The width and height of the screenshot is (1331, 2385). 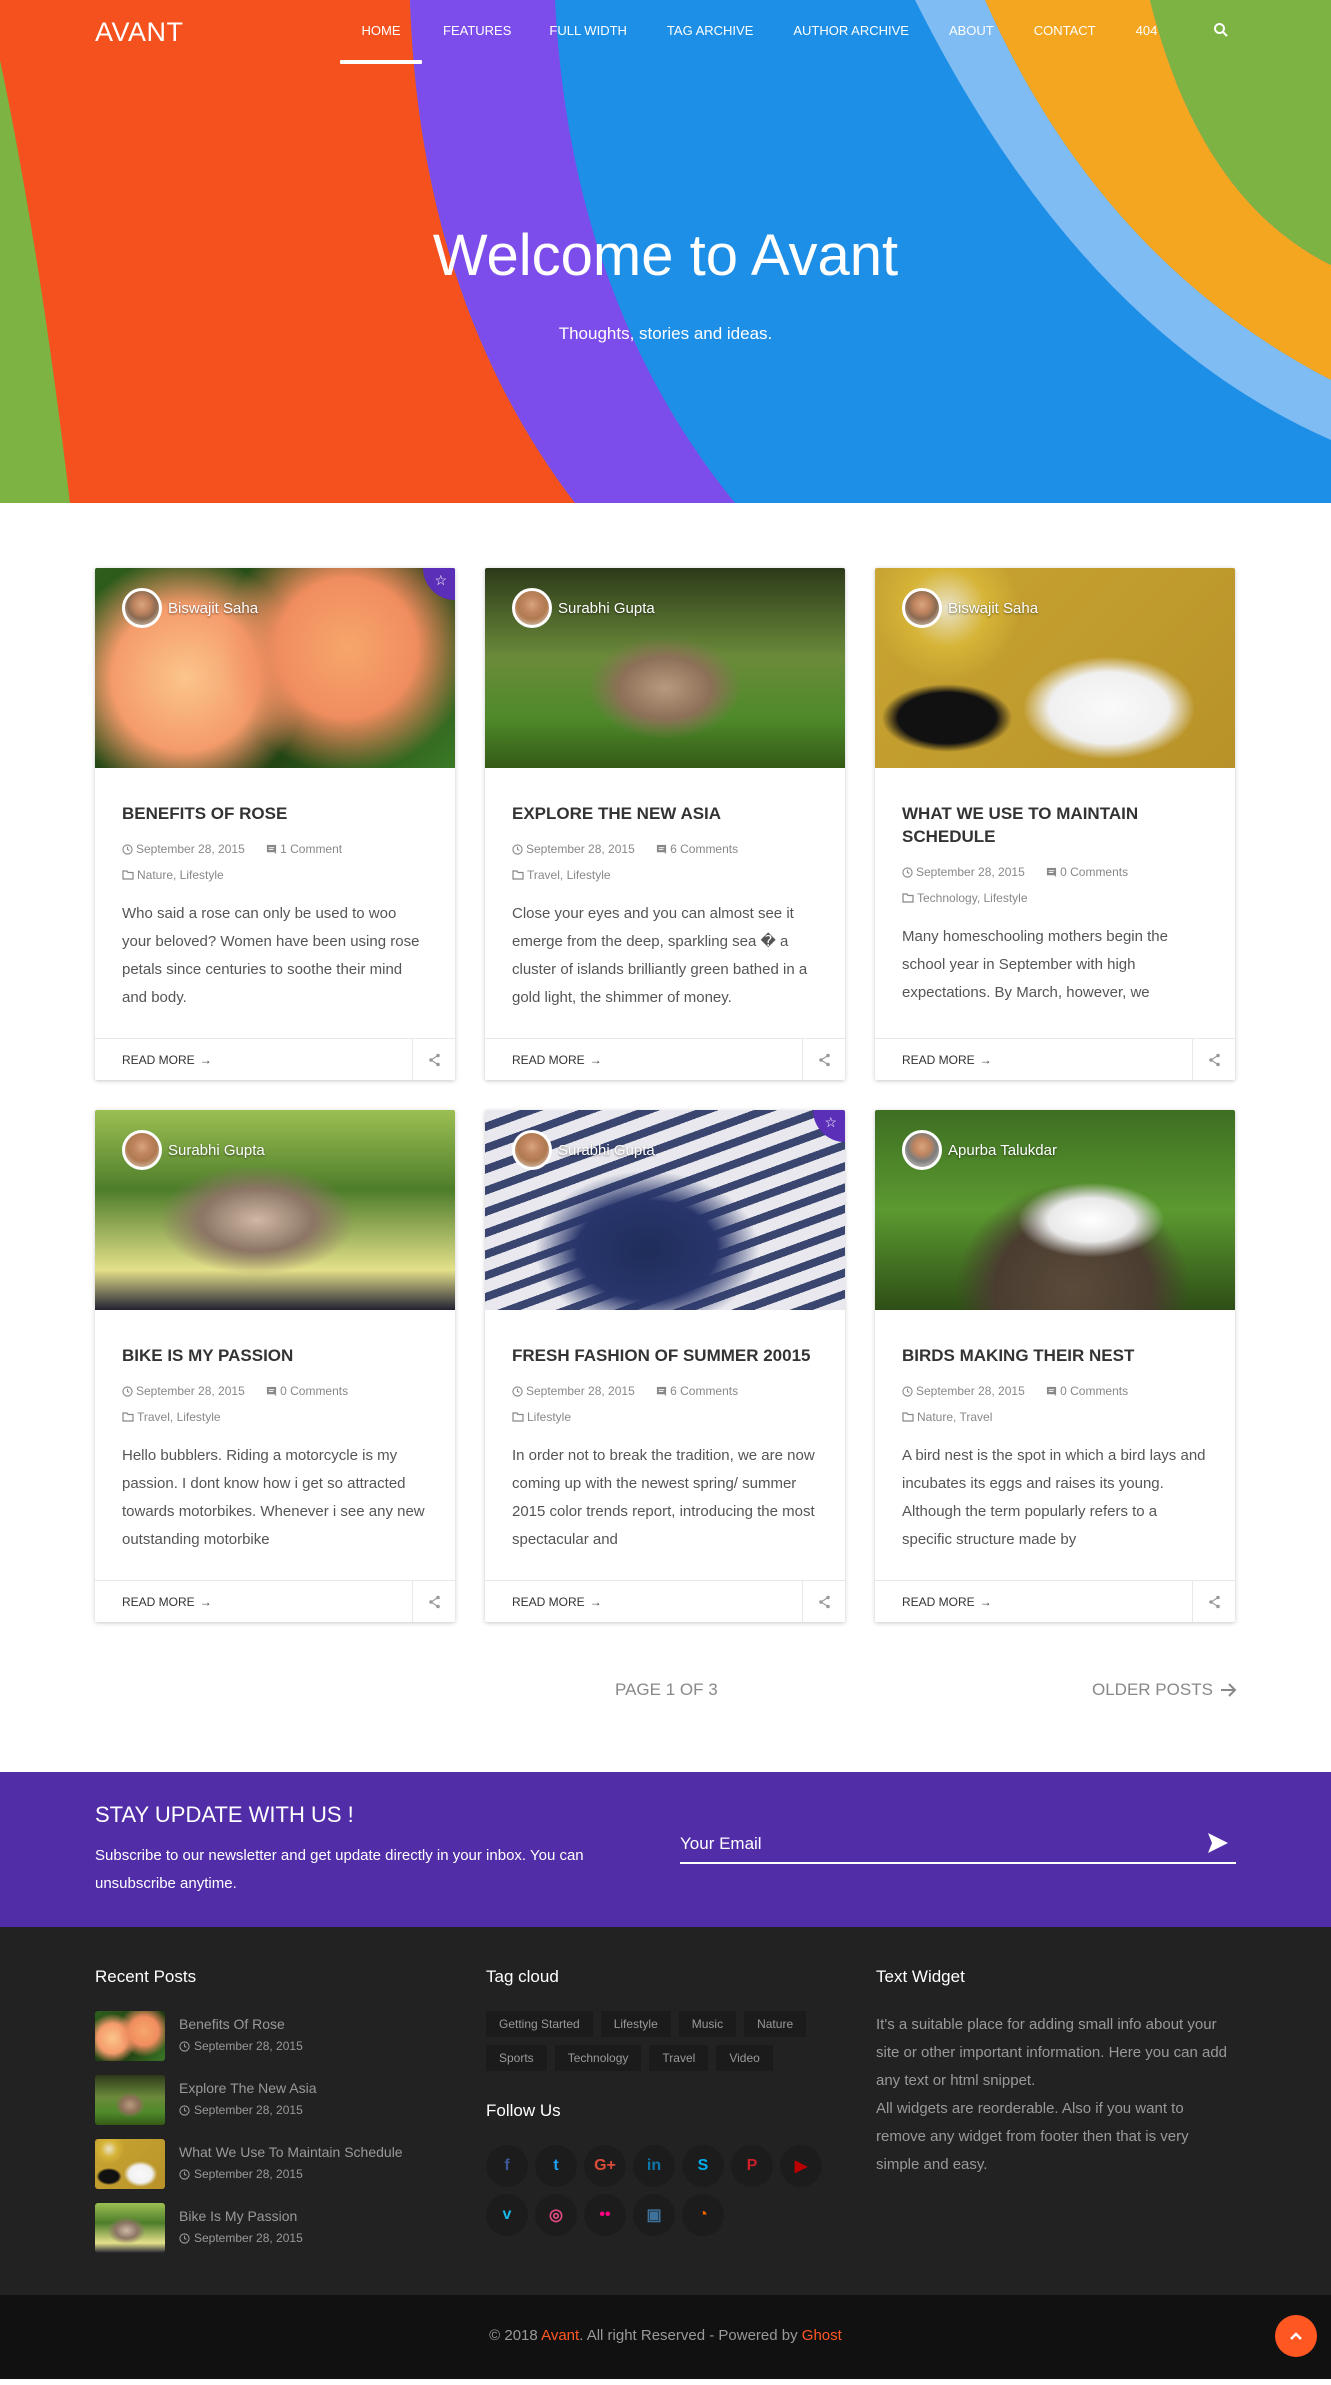 What do you see at coordinates (1055, 1210) in the screenshot?
I see `post-thumbnail: Apurba Talukdar` at bounding box center [1055, 1210].